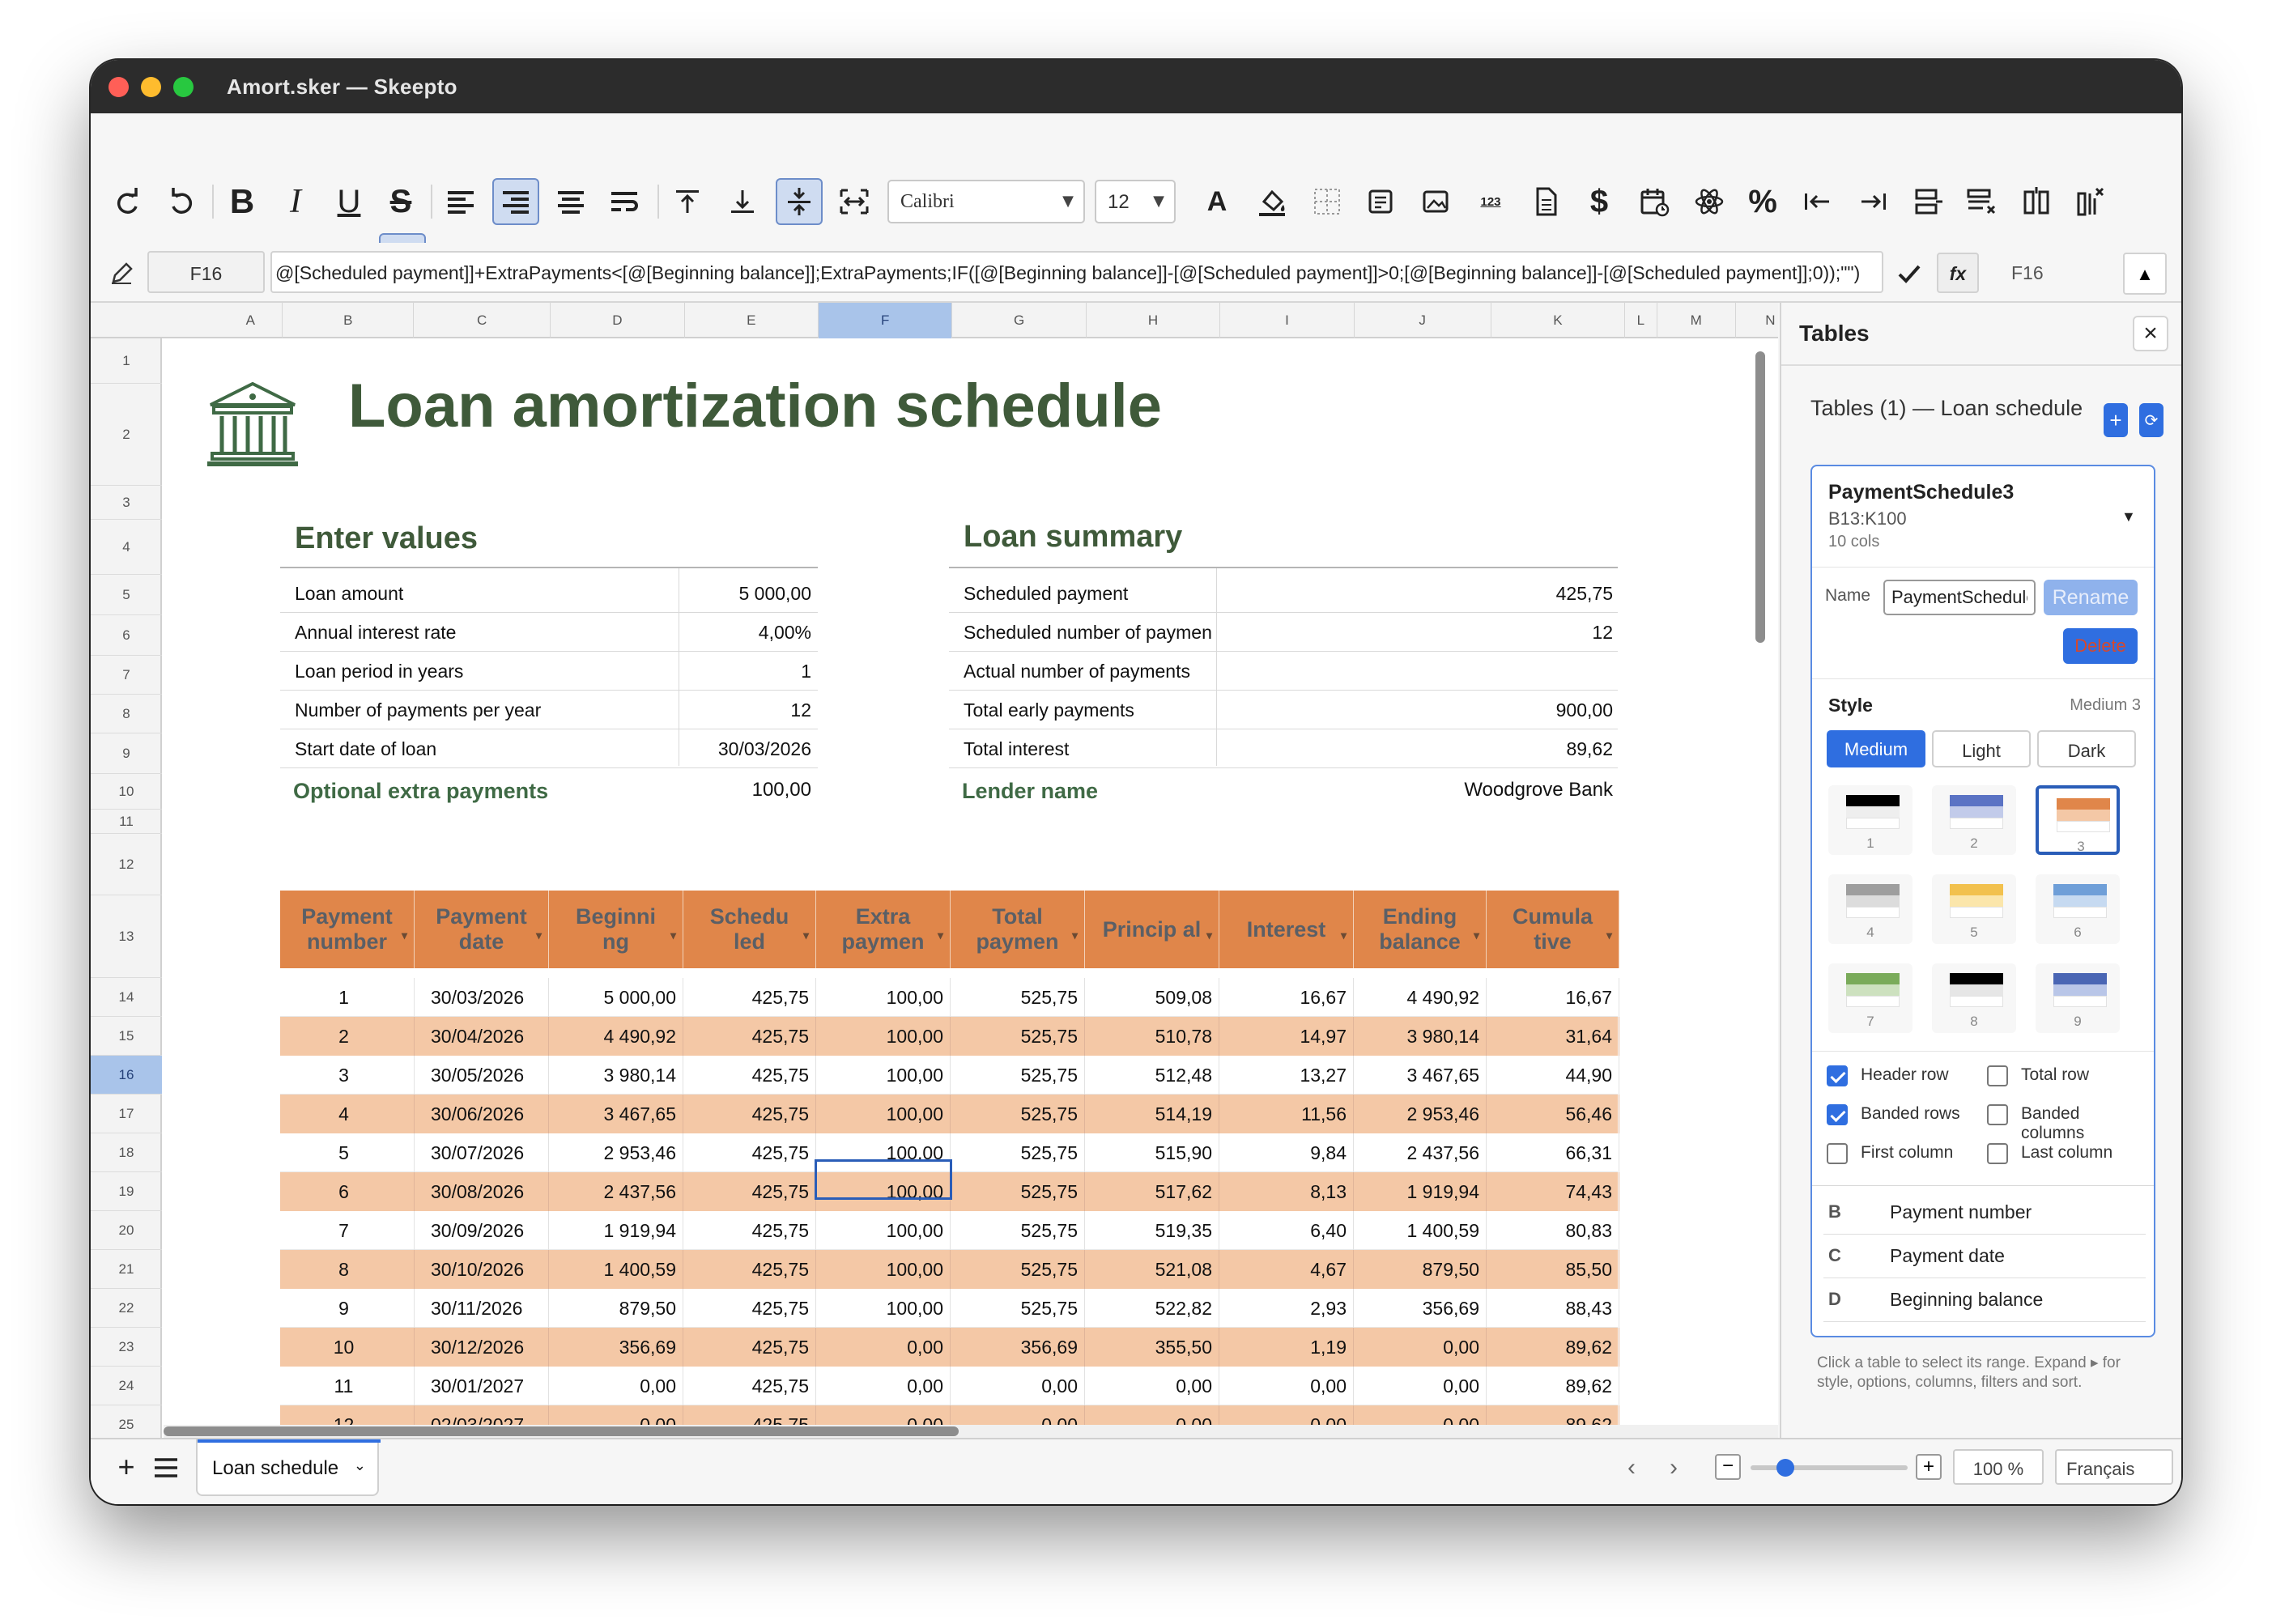 This screenshot has width=2272, height=1624. What do you see at coordinates (1545, 201) in the screenshot?
I see `document-icon` at bounding box center [1545, 201].